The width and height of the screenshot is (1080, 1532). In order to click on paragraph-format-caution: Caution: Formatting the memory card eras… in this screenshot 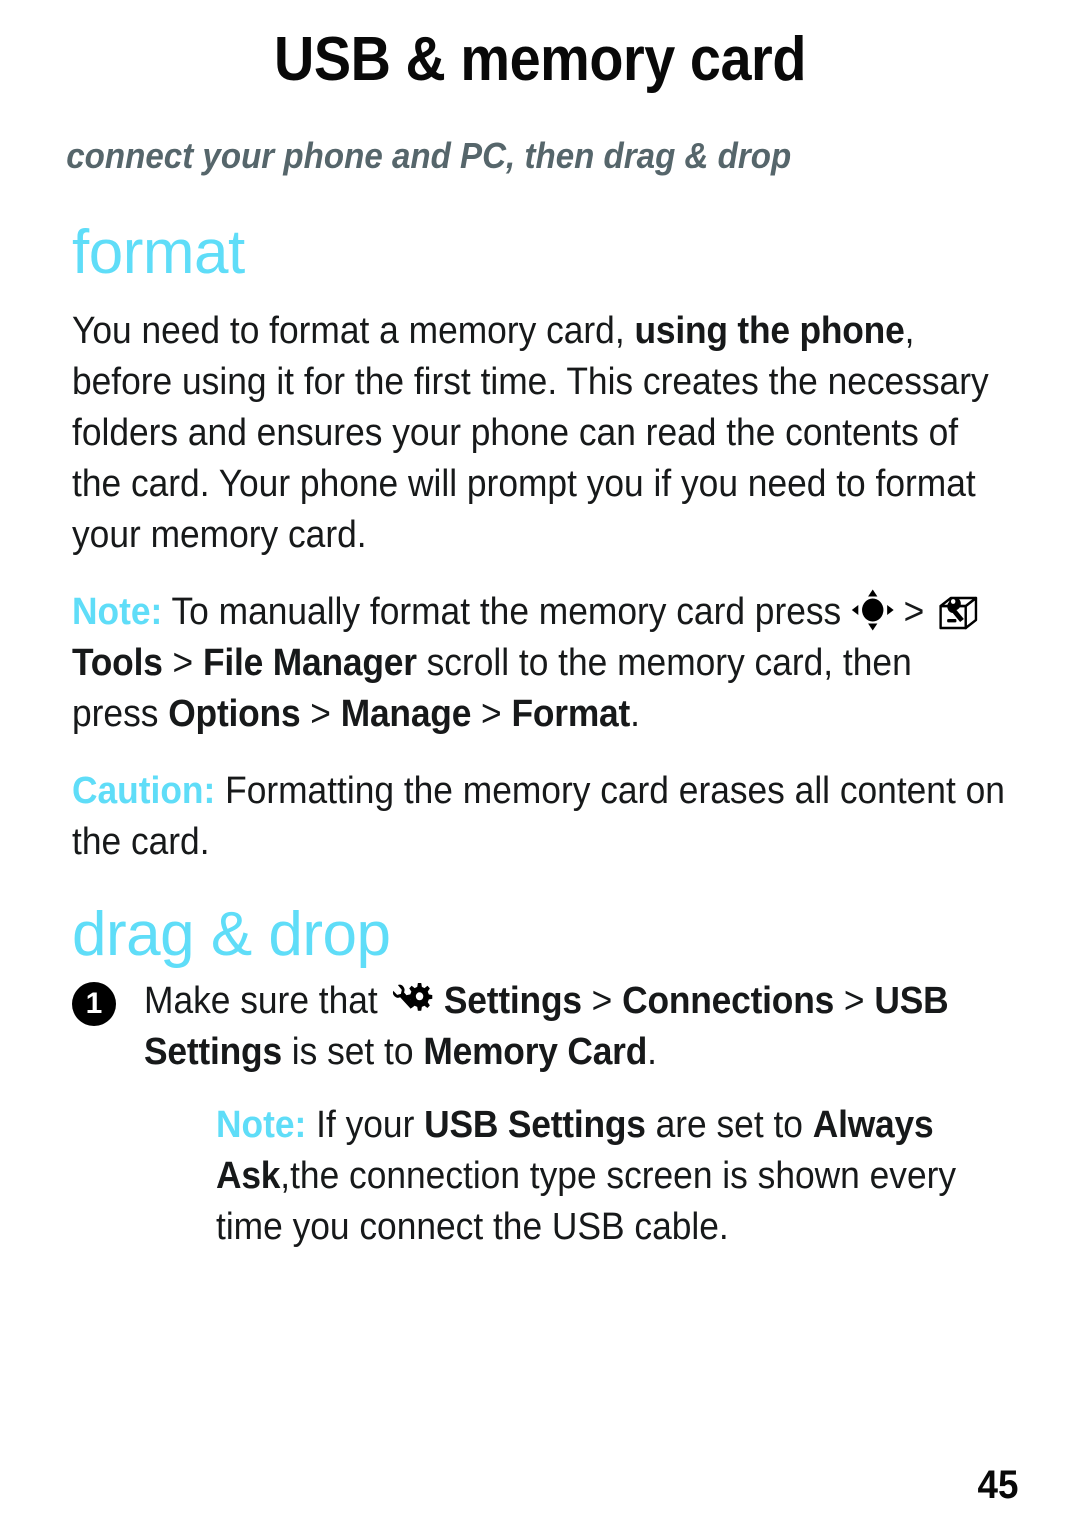, I will do `click(538, 817)`.